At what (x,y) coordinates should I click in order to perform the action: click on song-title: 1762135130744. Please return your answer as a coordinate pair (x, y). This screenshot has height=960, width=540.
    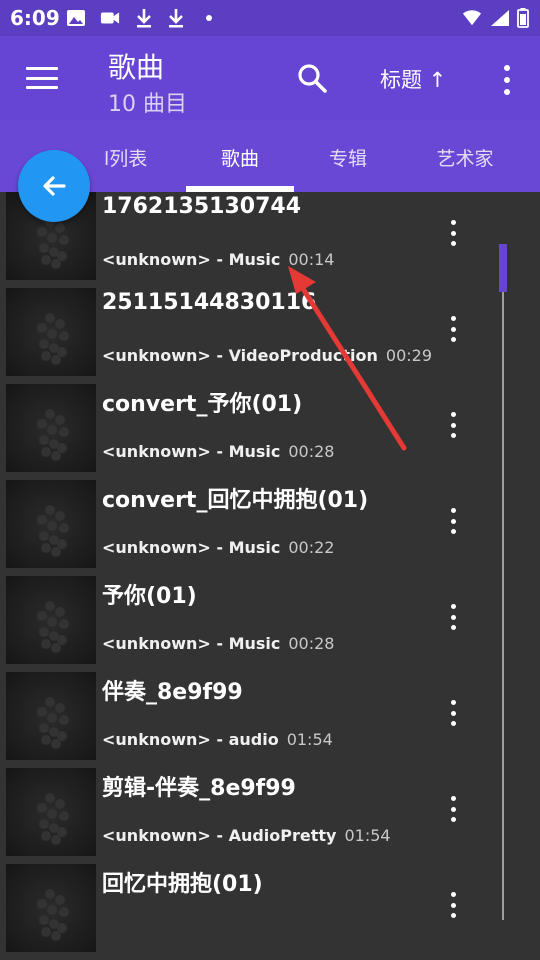
    Looking at the image, I should click on (201, 206).